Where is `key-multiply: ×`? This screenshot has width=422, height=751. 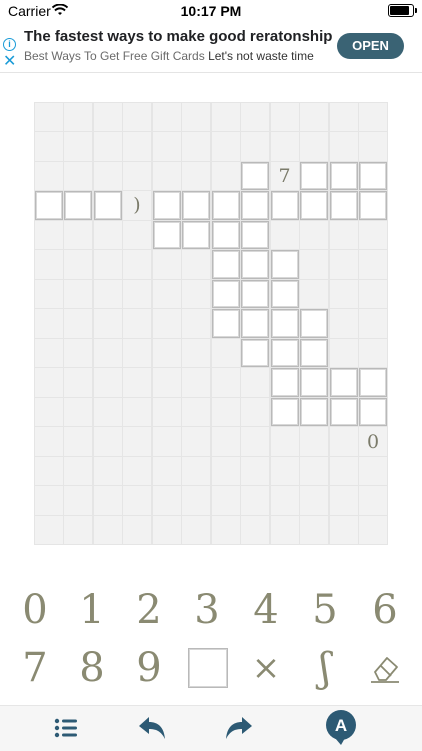
key-multiply: × is located at coordinates (266, 668).